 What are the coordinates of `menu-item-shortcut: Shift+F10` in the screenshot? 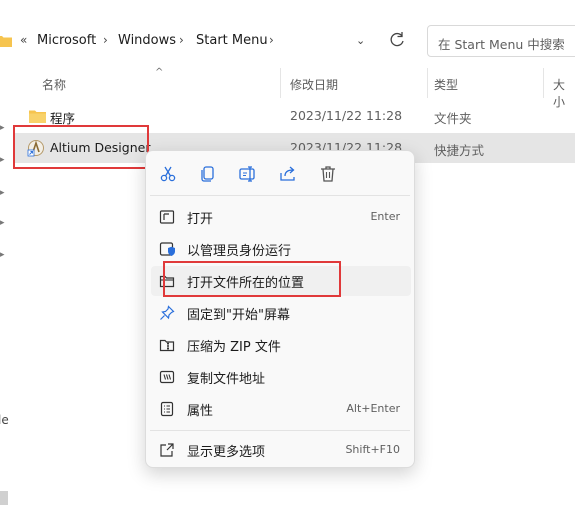 It's located at (372, 449).